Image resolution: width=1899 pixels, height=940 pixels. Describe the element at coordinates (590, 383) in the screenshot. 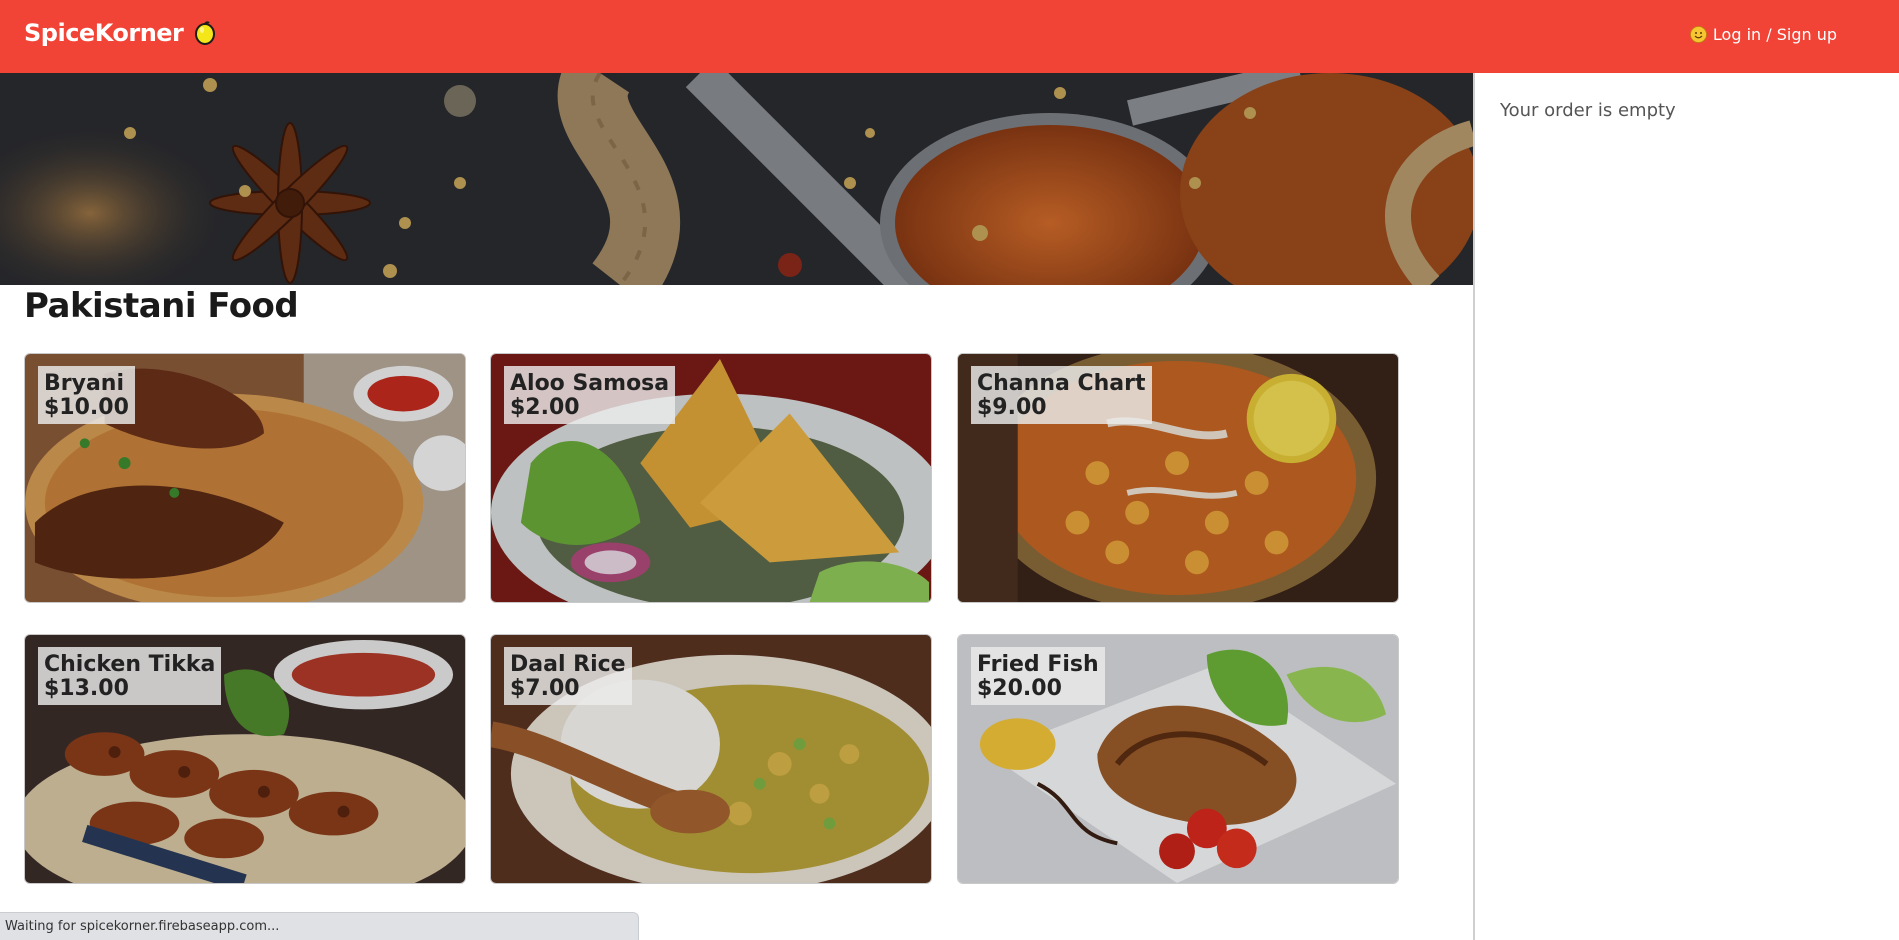

I see `menu-item-name: Aloo Samosa` at that location.